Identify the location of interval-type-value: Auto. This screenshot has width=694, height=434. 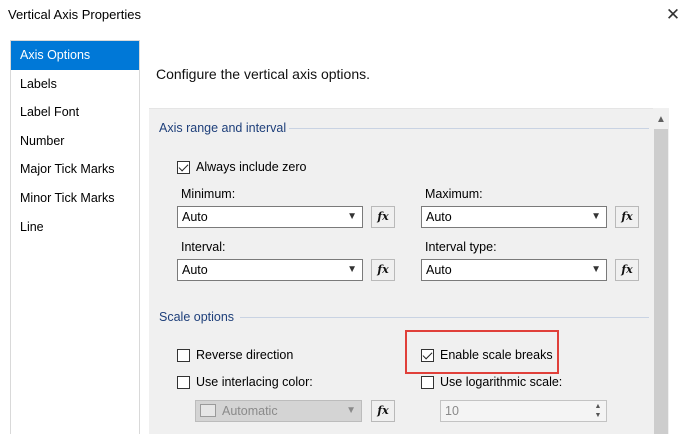
(439, 270).